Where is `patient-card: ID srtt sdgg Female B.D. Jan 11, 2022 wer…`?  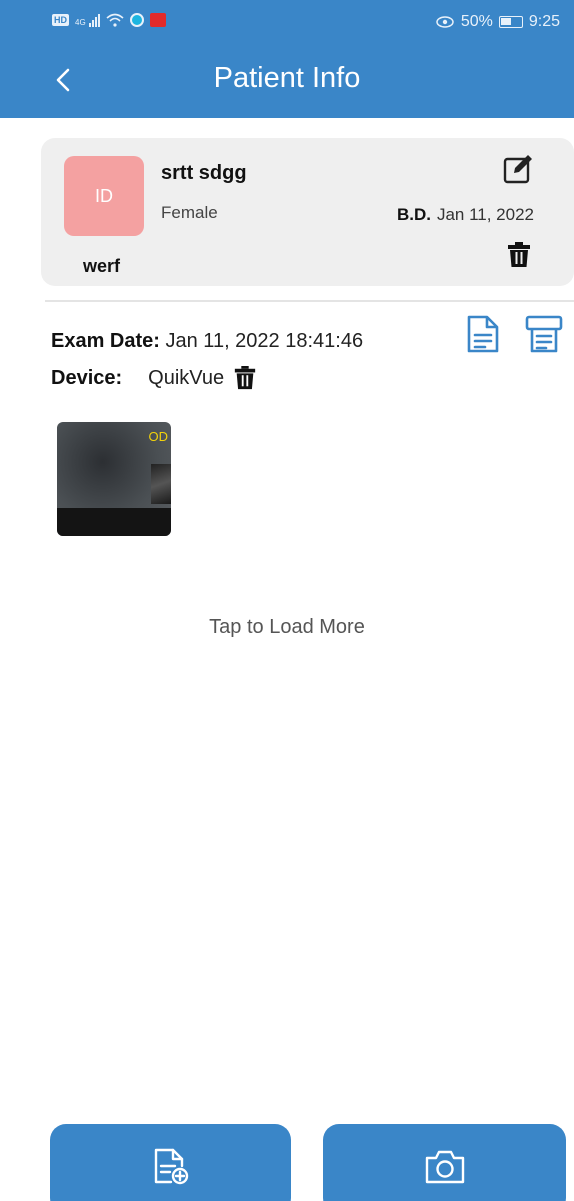
patient-card: ID srtt sdgg Female B.D. Jan 11, 2022 wer… is located at coordinates (307, 212).